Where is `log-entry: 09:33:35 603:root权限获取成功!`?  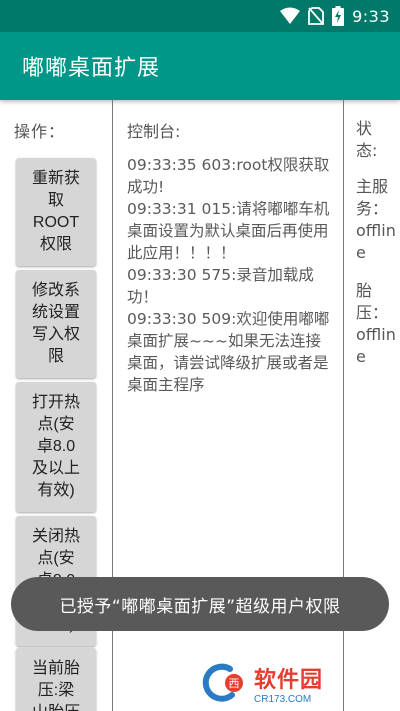 log-entry: 09:33:35 603:root权限获取成功! is located at coordinates (228, 176).